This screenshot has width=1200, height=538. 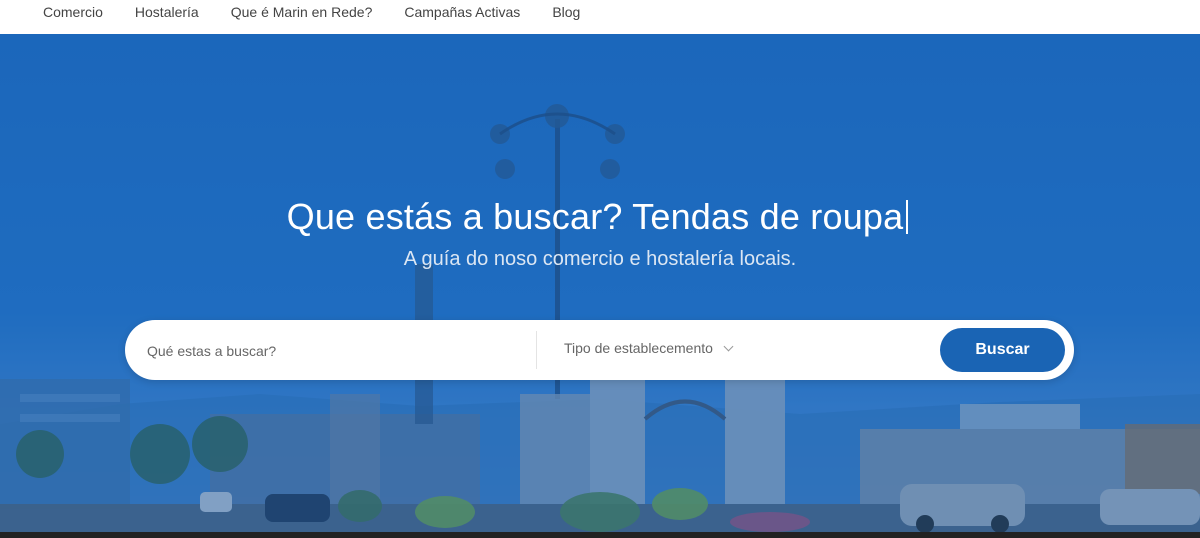 What do you see at coordinates (907, 217) in the screenshot?
I see `typing-caret` at bounding box center [907, 217].